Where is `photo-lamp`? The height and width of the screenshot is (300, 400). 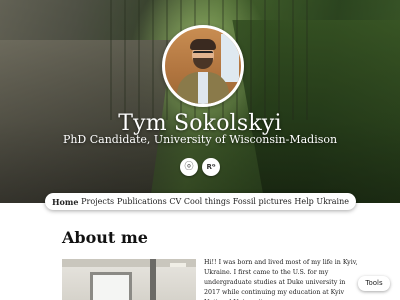 photo-lamp is located at coordinates (178, 265).